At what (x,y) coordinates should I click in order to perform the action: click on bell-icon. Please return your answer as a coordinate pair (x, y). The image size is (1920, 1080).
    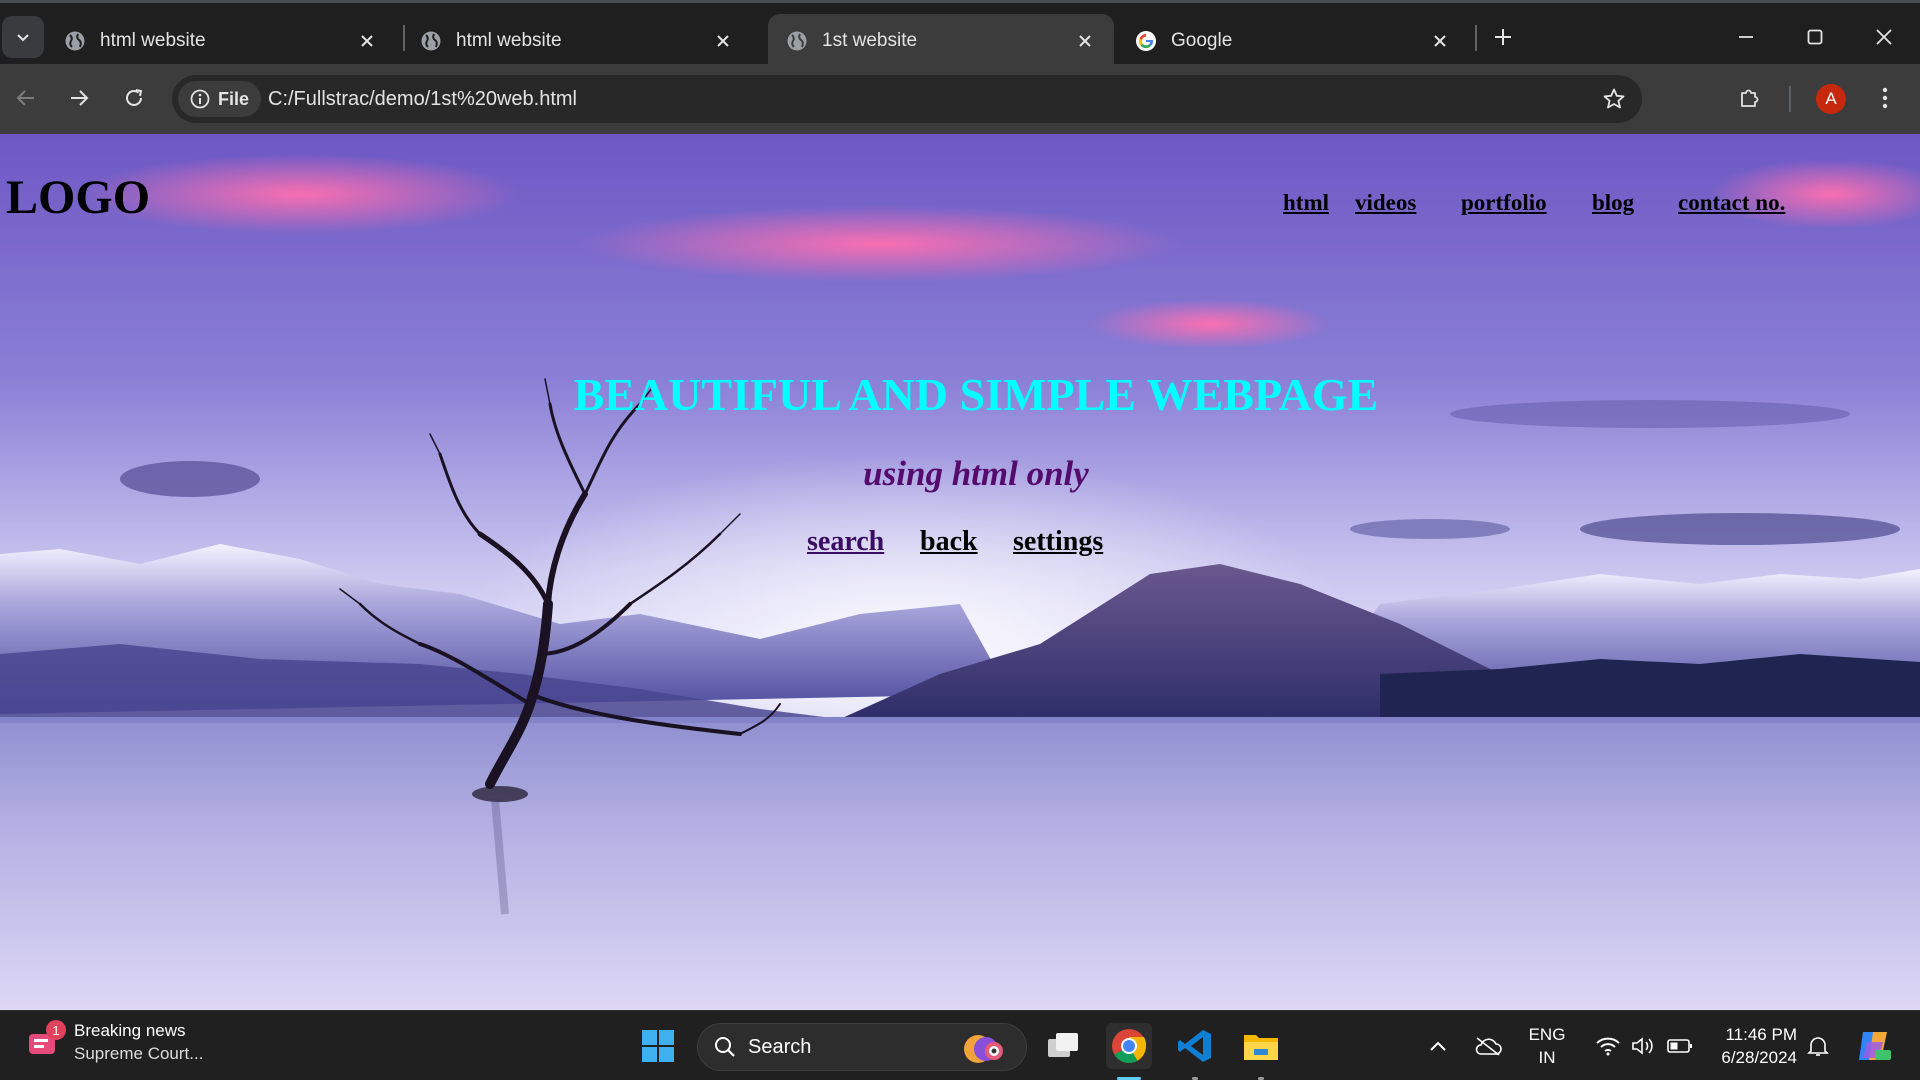
    Looking at the image, I should click on (1818, 1046).